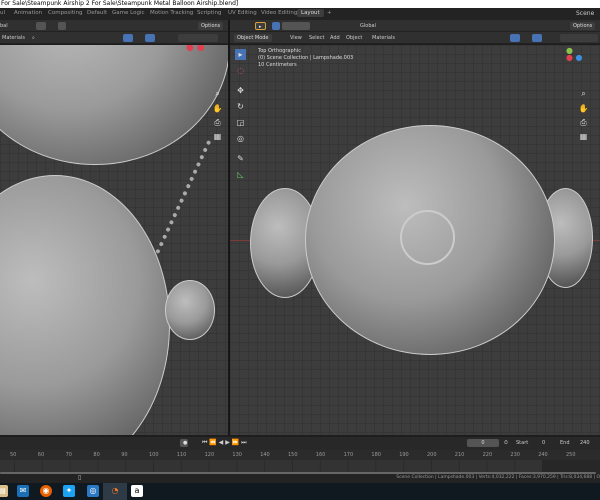 The image size is (600, 500). What do you see at coordinates (427, 237) in the screenshot?
I see `lampshade-center-ring` at bounding box center [427, 237].